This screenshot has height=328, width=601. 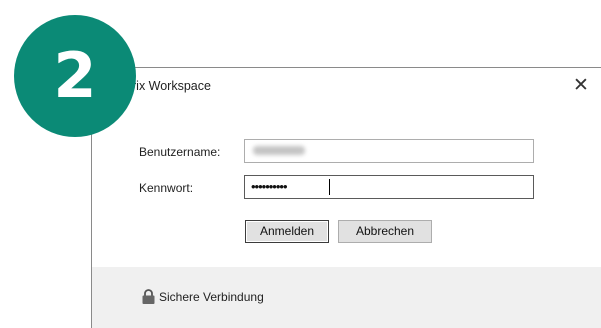 What do you see at coordinates (581, 86) in the screenshot?
I see `close-icon: ✕` at bounding box center [581, 86].